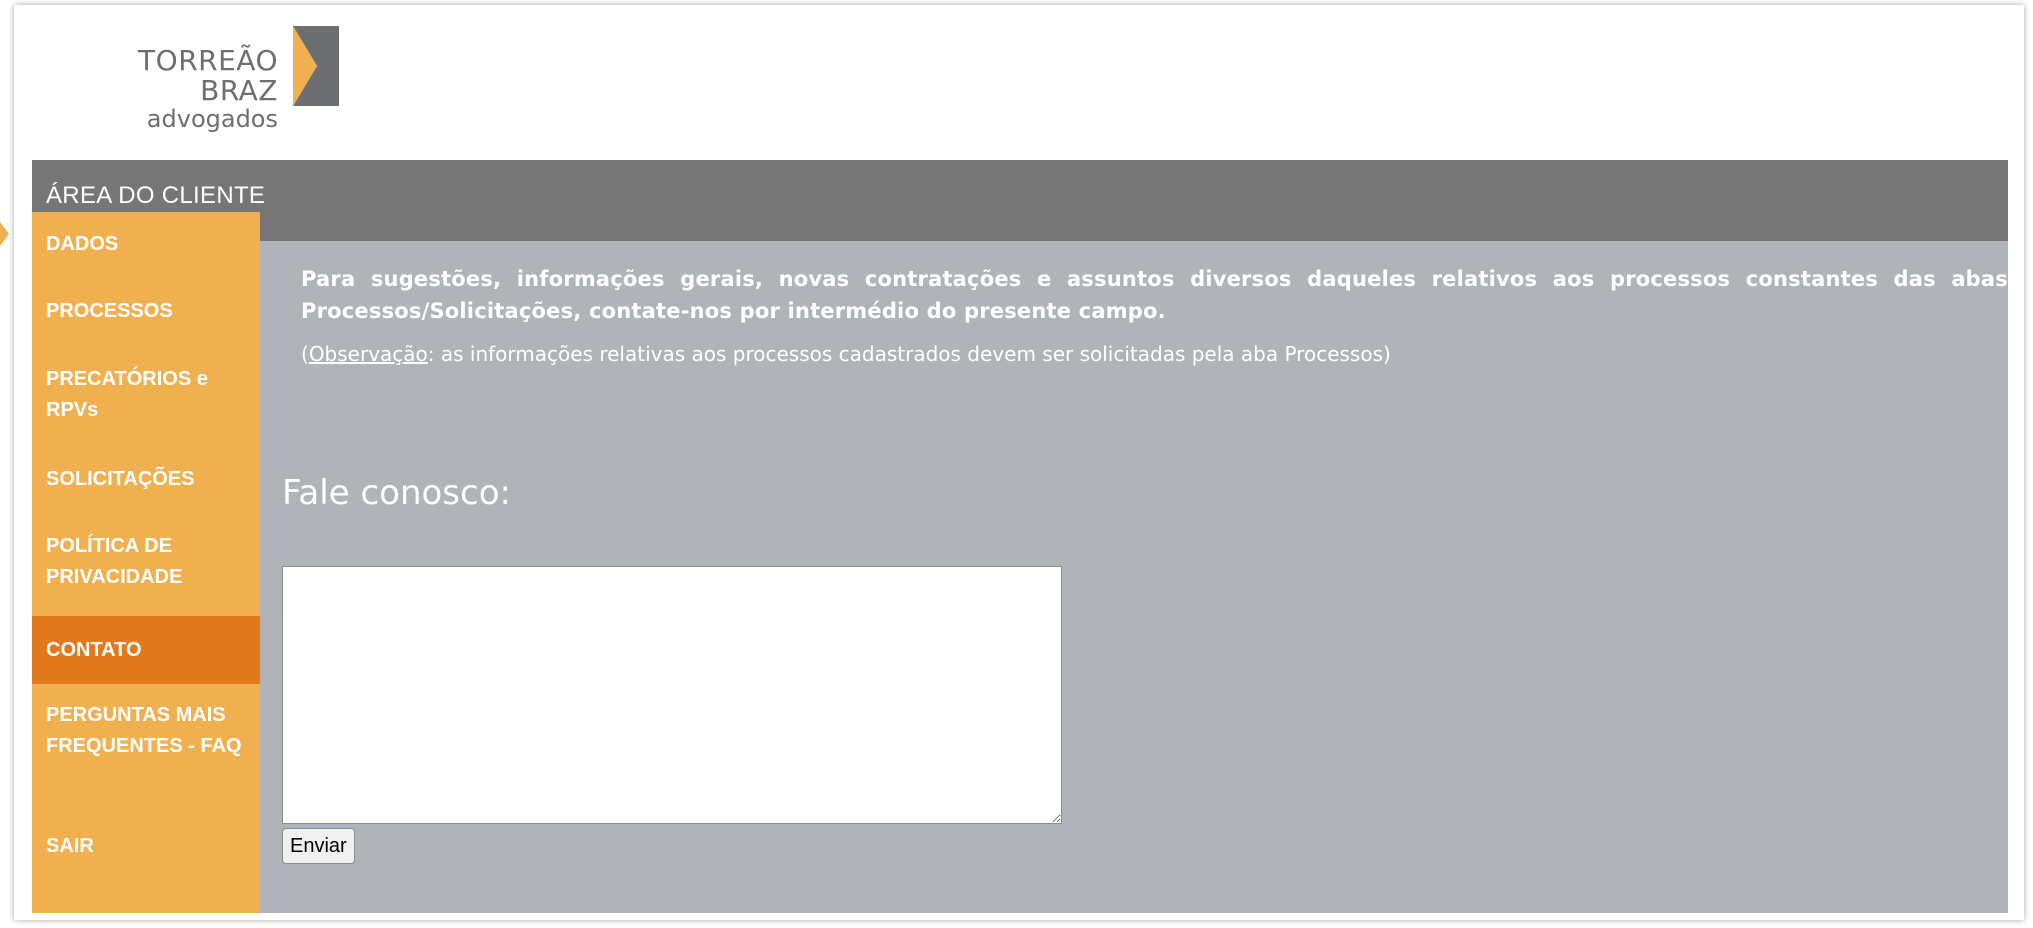  Describe the element at coordinates (212, 119) in the screenshot. I see `logo-subtitle: advogados` at that location.